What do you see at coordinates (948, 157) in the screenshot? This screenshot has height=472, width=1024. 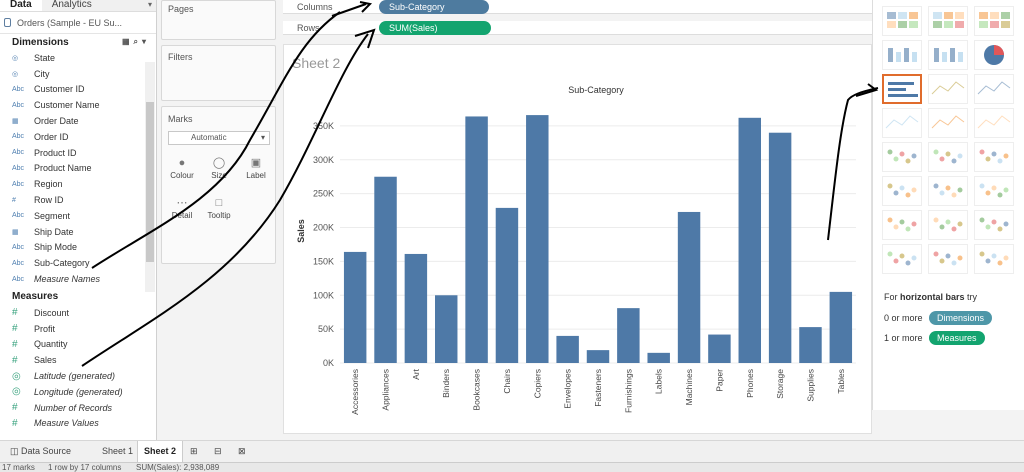 I see `showme-lines-discrete-icon` at bounding box center [948, 157].